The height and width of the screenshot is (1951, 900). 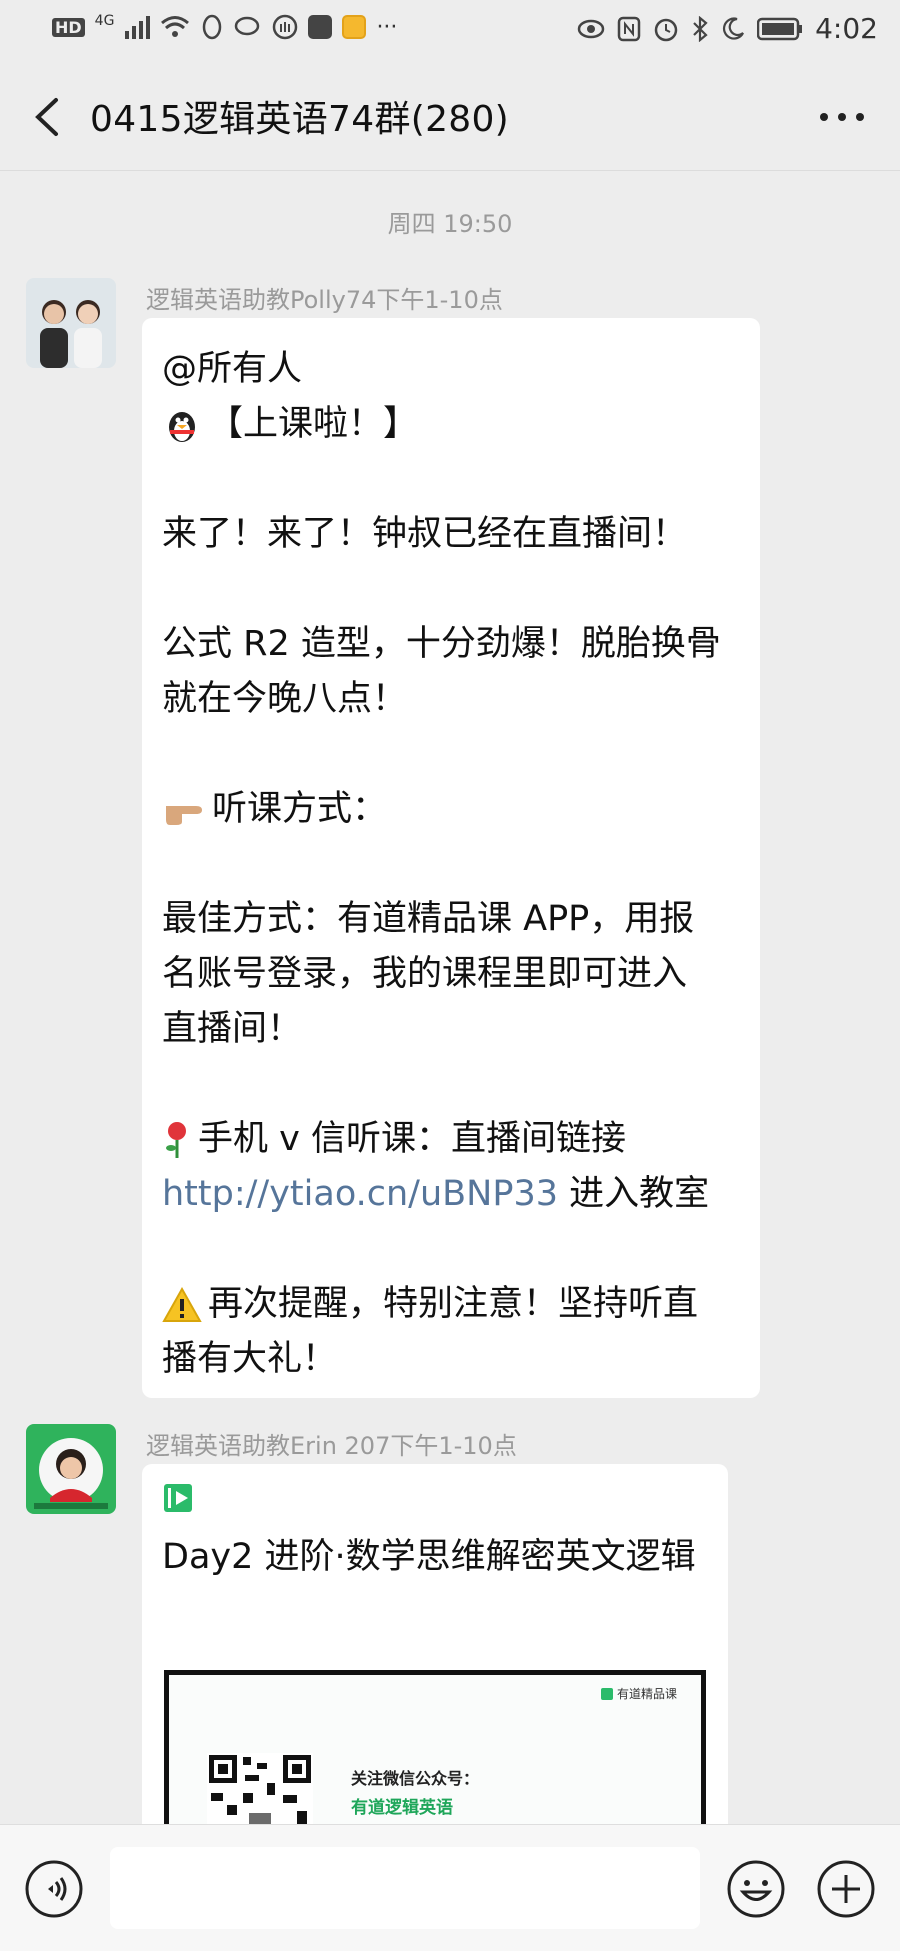 What do you see at coordinates (405, 1888) in the screenshot?
I see `message-input` at bounding box center [405, 1888].